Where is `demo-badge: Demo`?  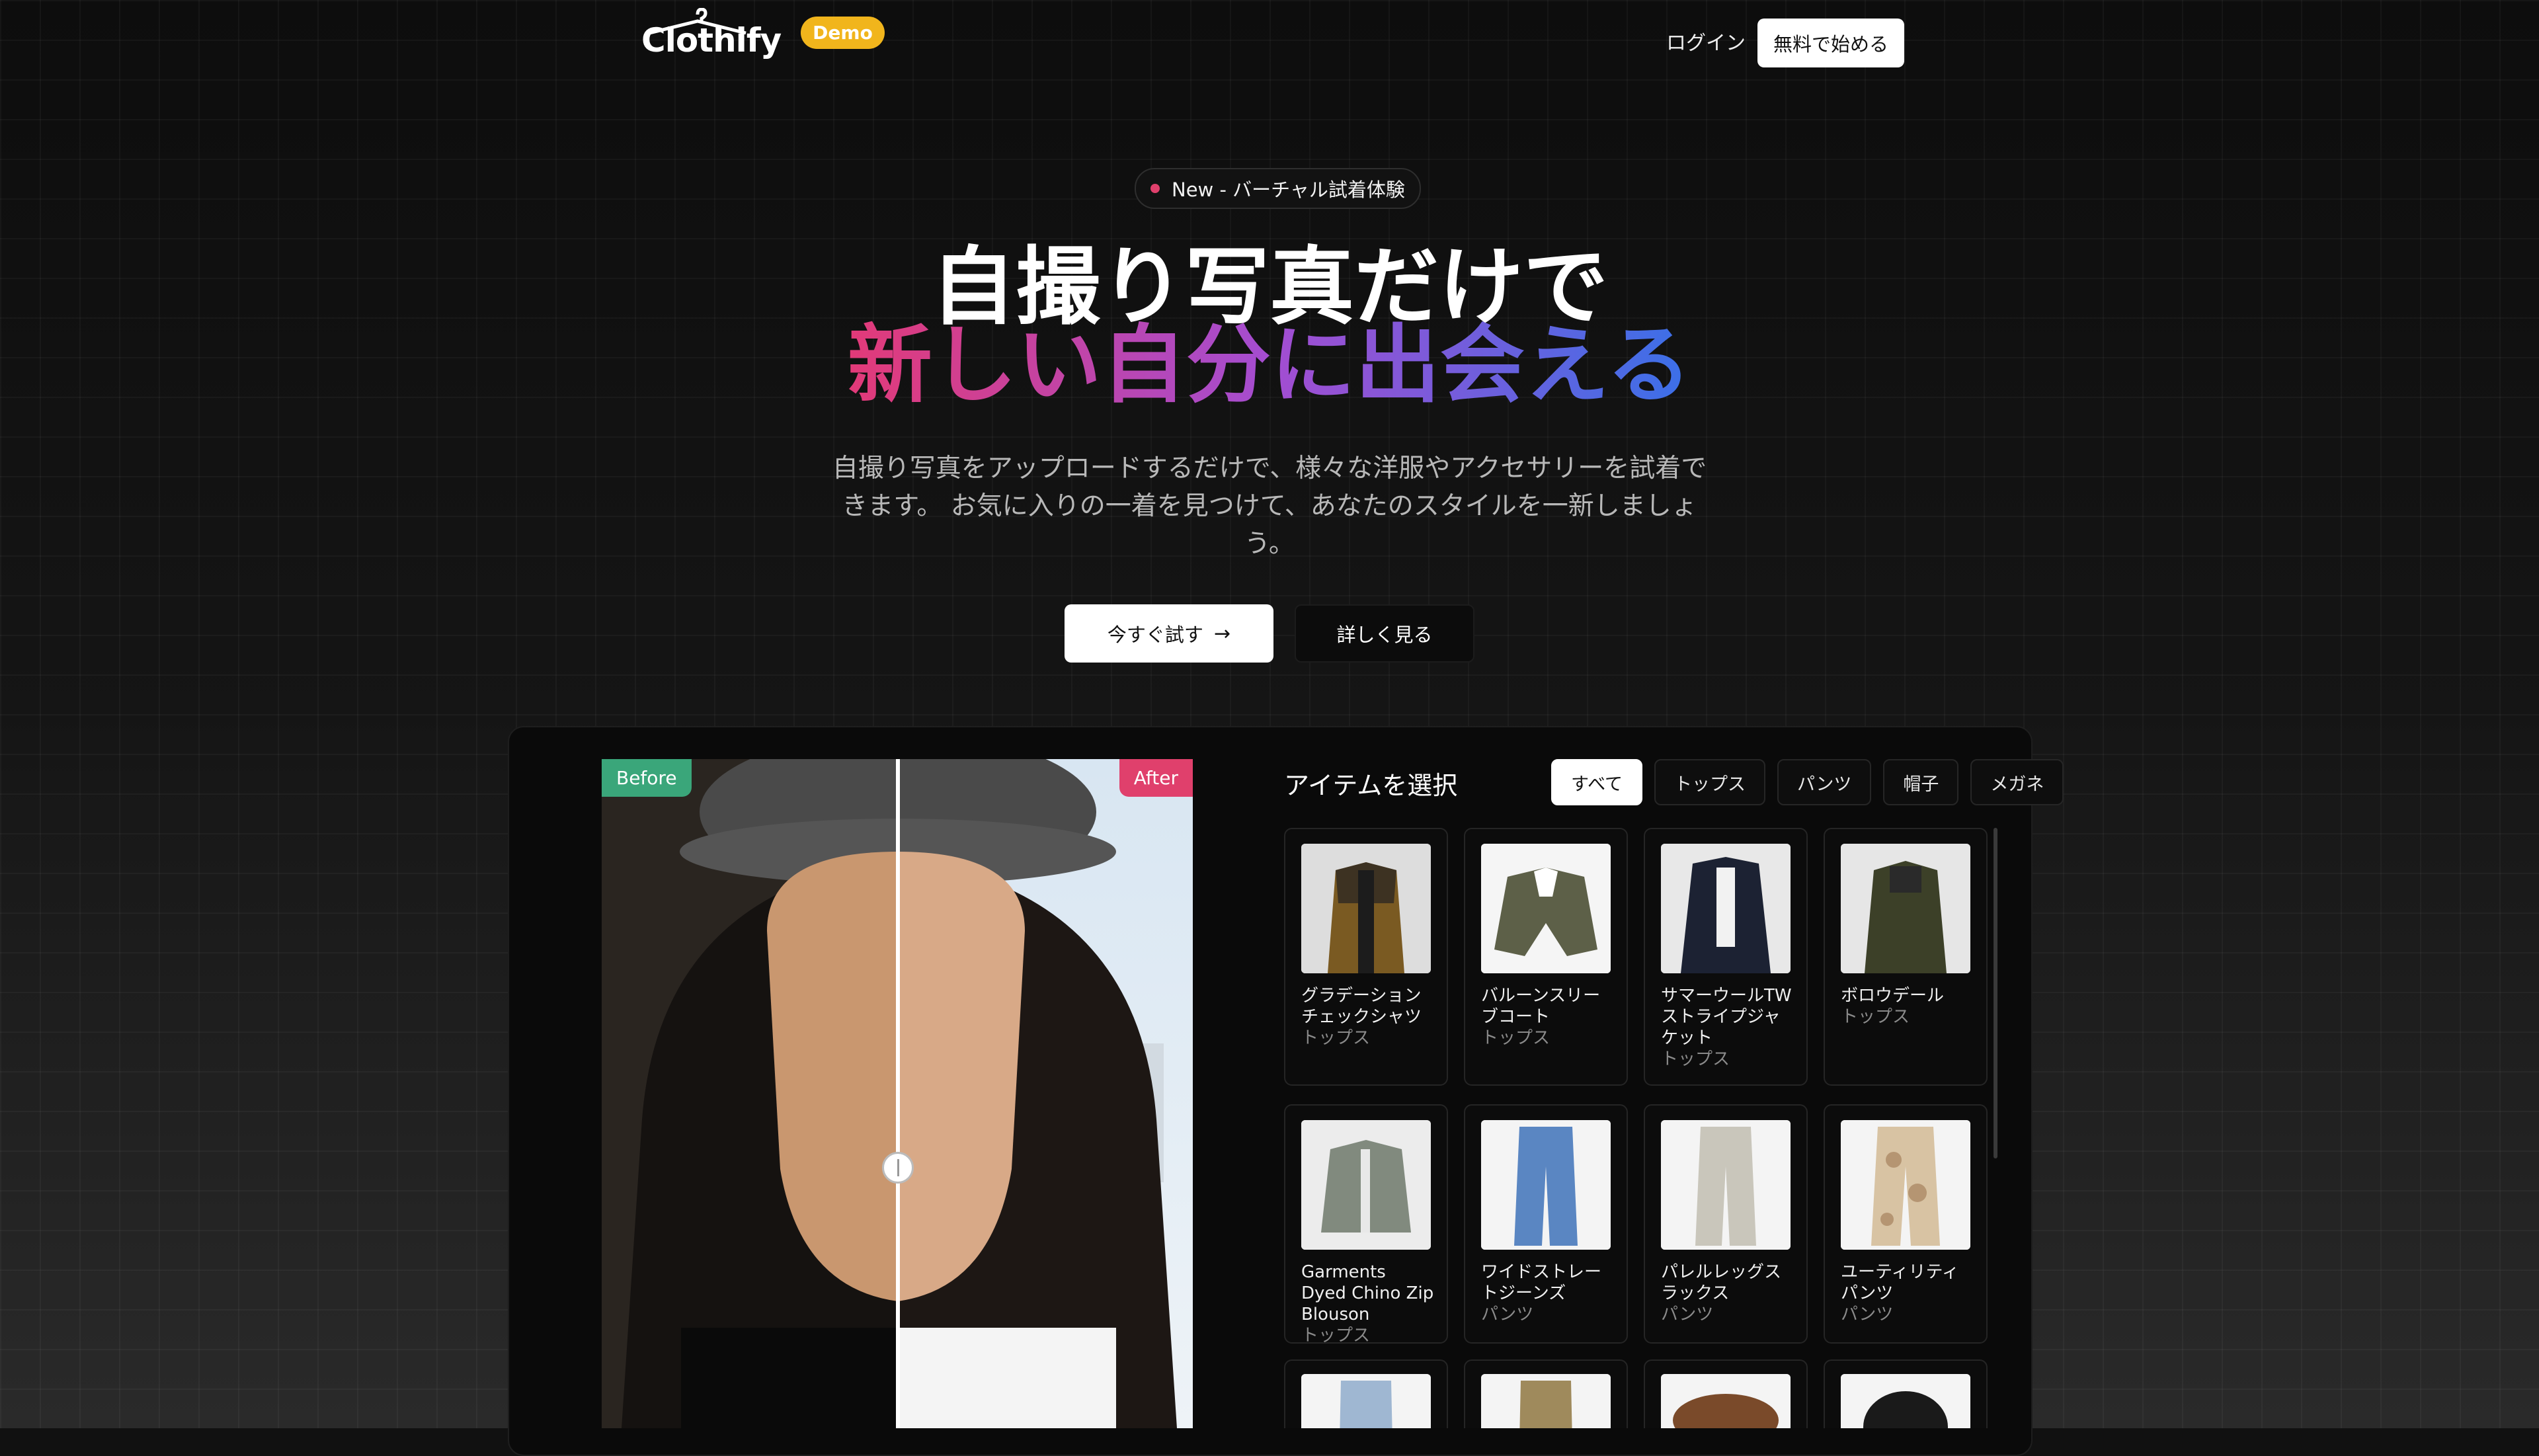 demo-badge: Demo is located at coordinates (843, 32).